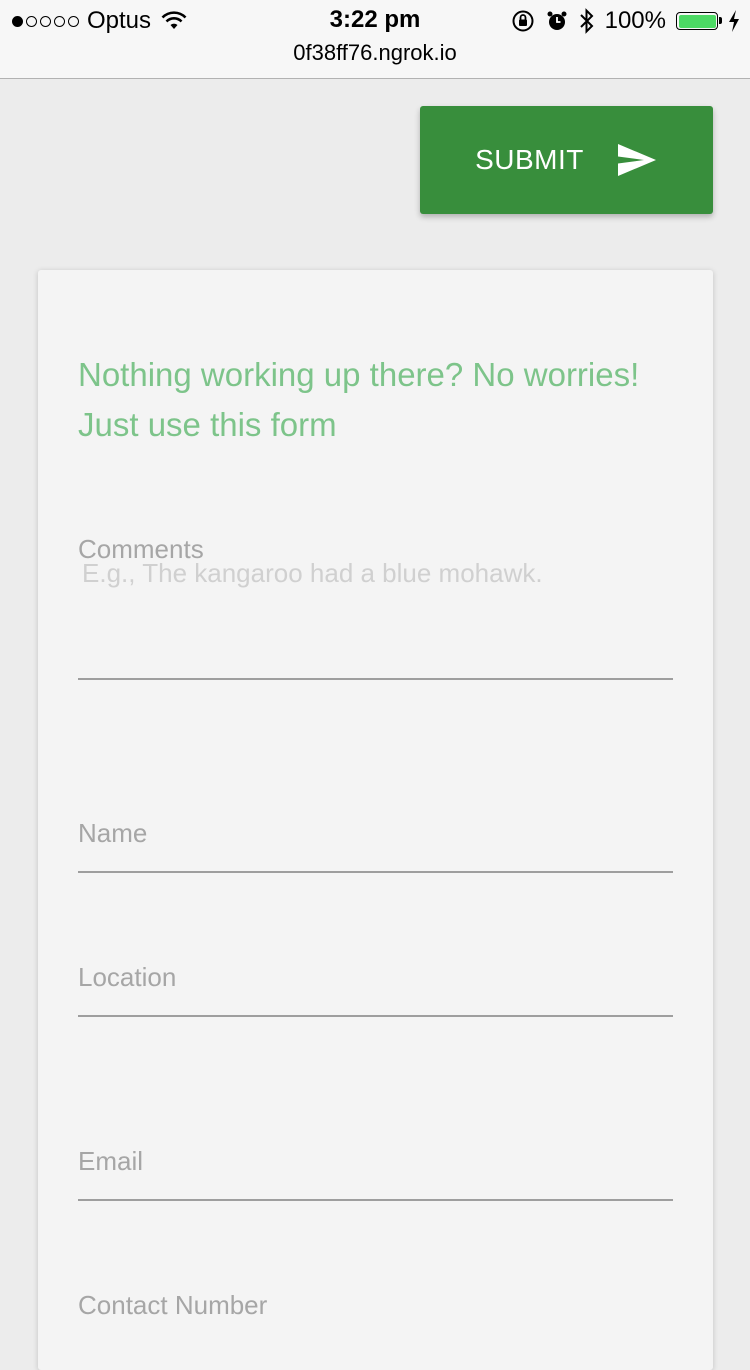 The height and width of the screenshot is (1370, 750). I want to click on submit-label: SUBMIT, so click(529, 159).